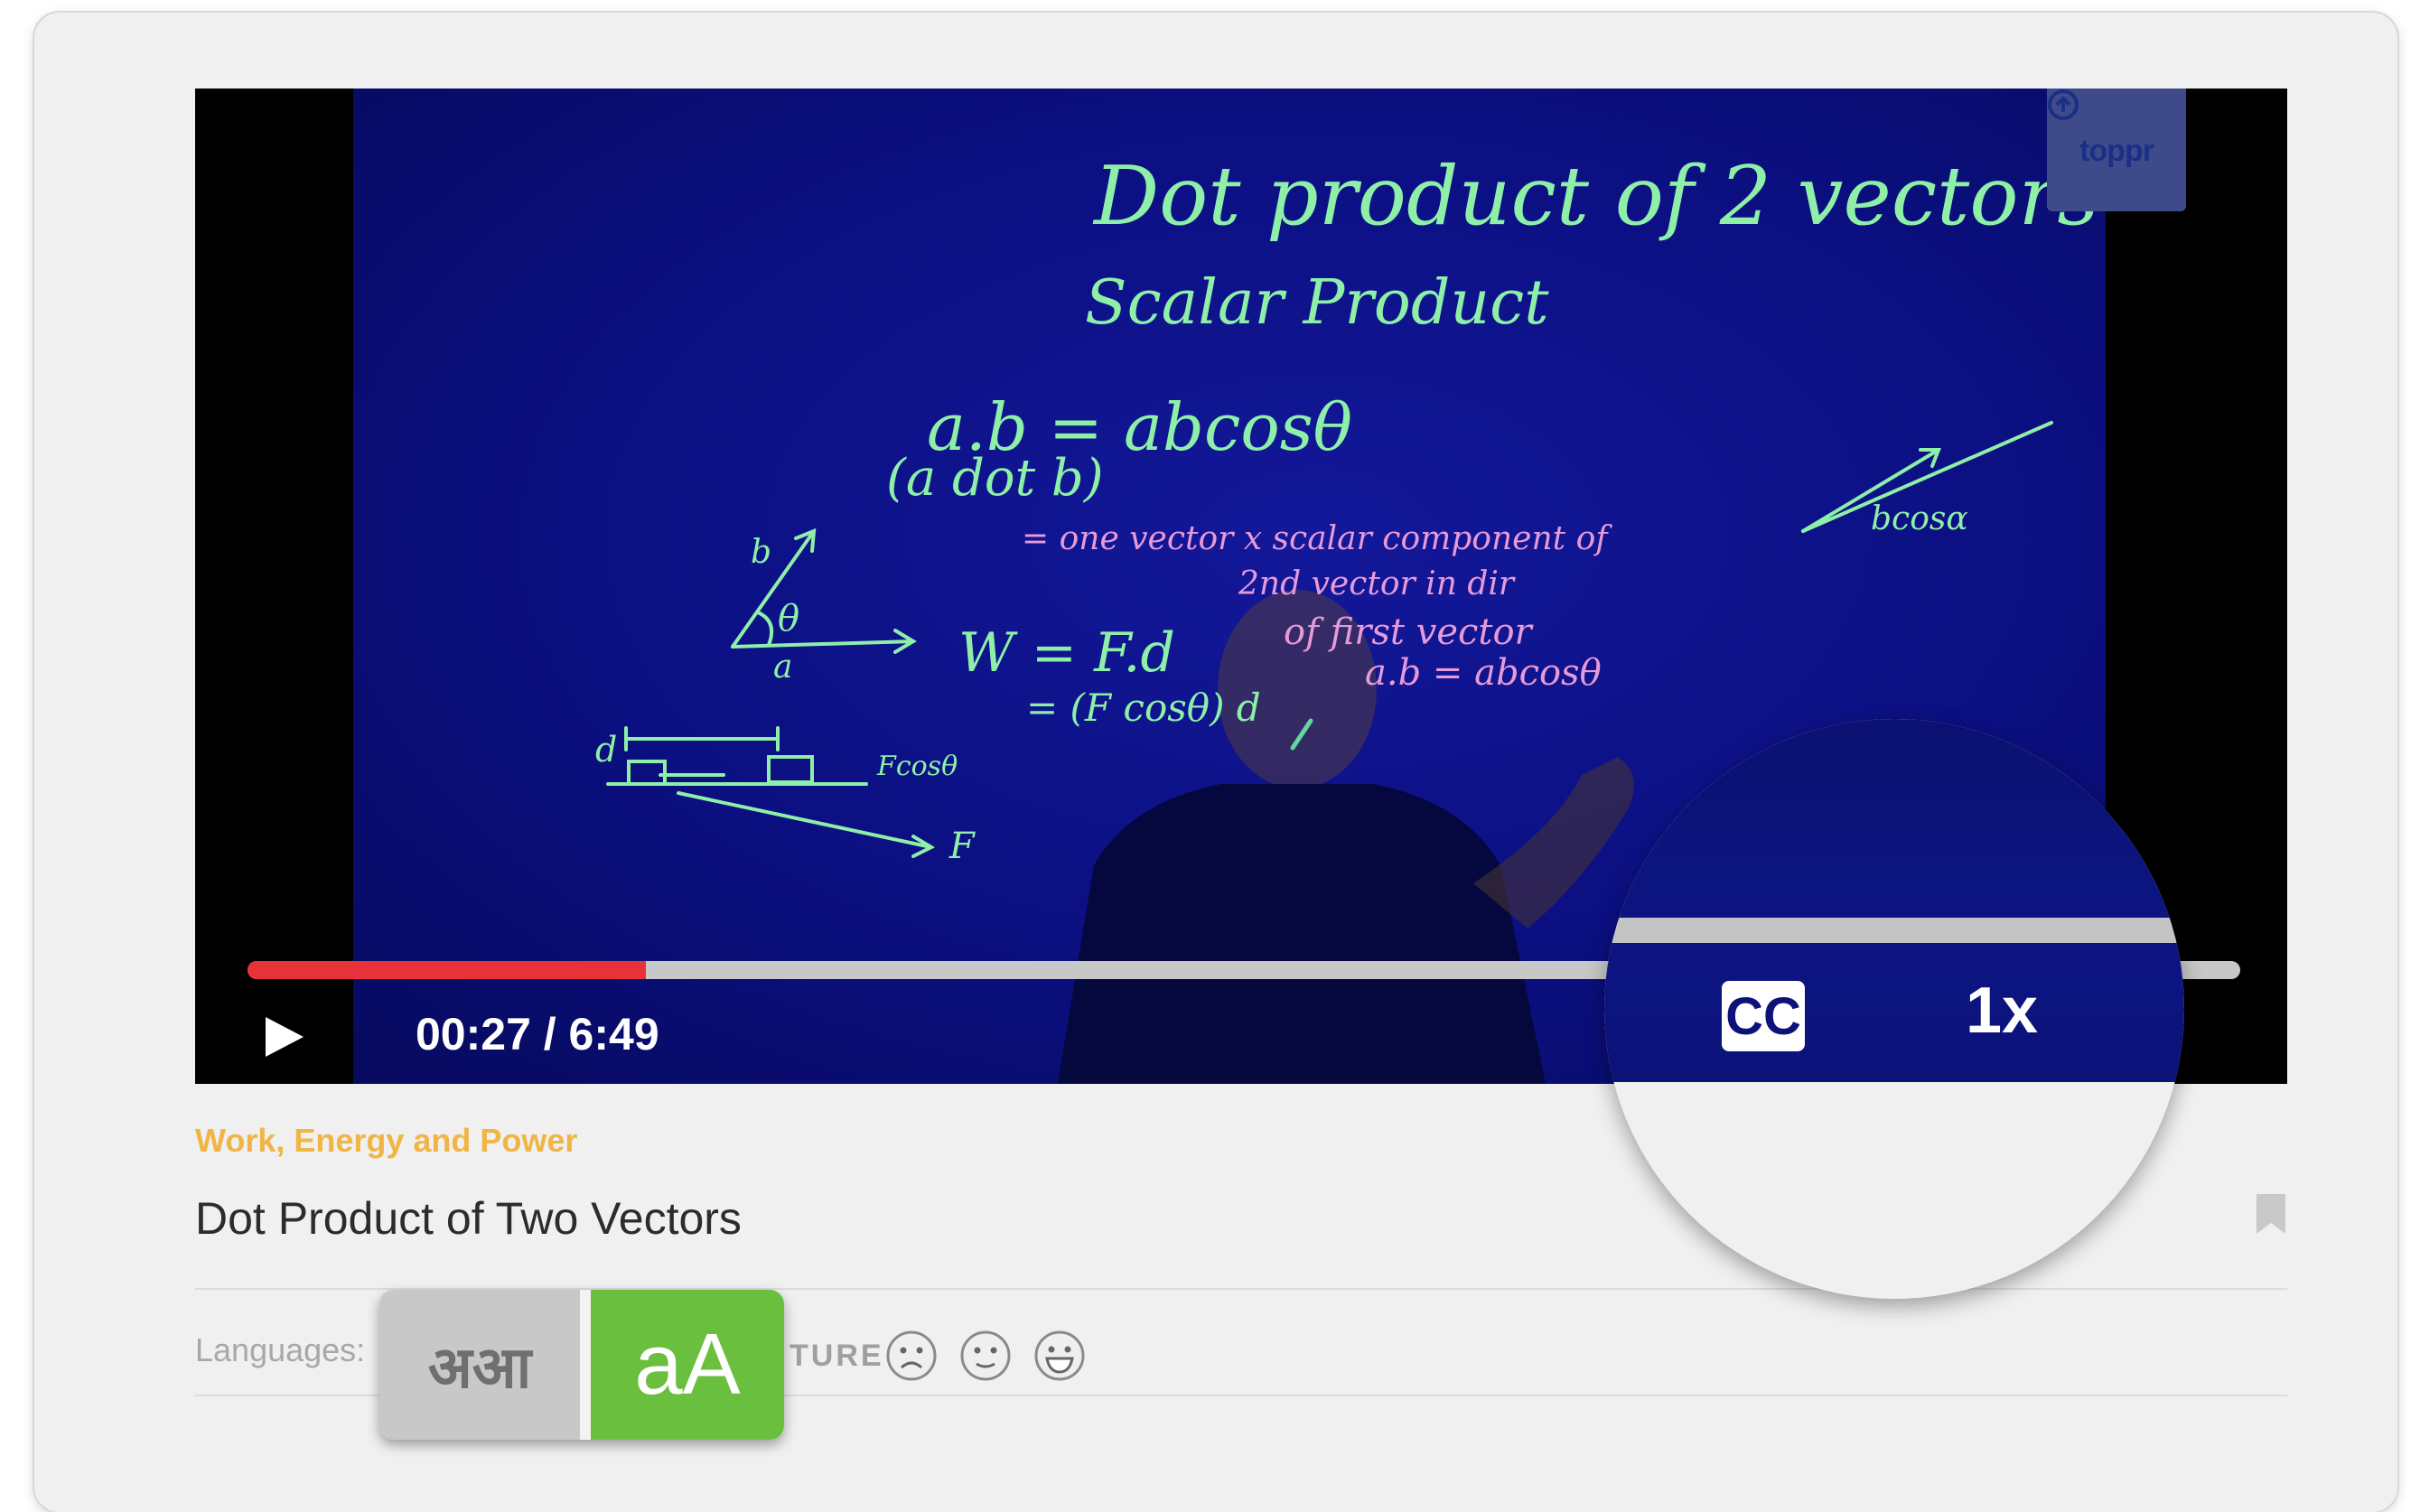  Describe the element at coordinates (1920, 518) in the screenshot. I see `board-label-bcos: bcosα` at that location.